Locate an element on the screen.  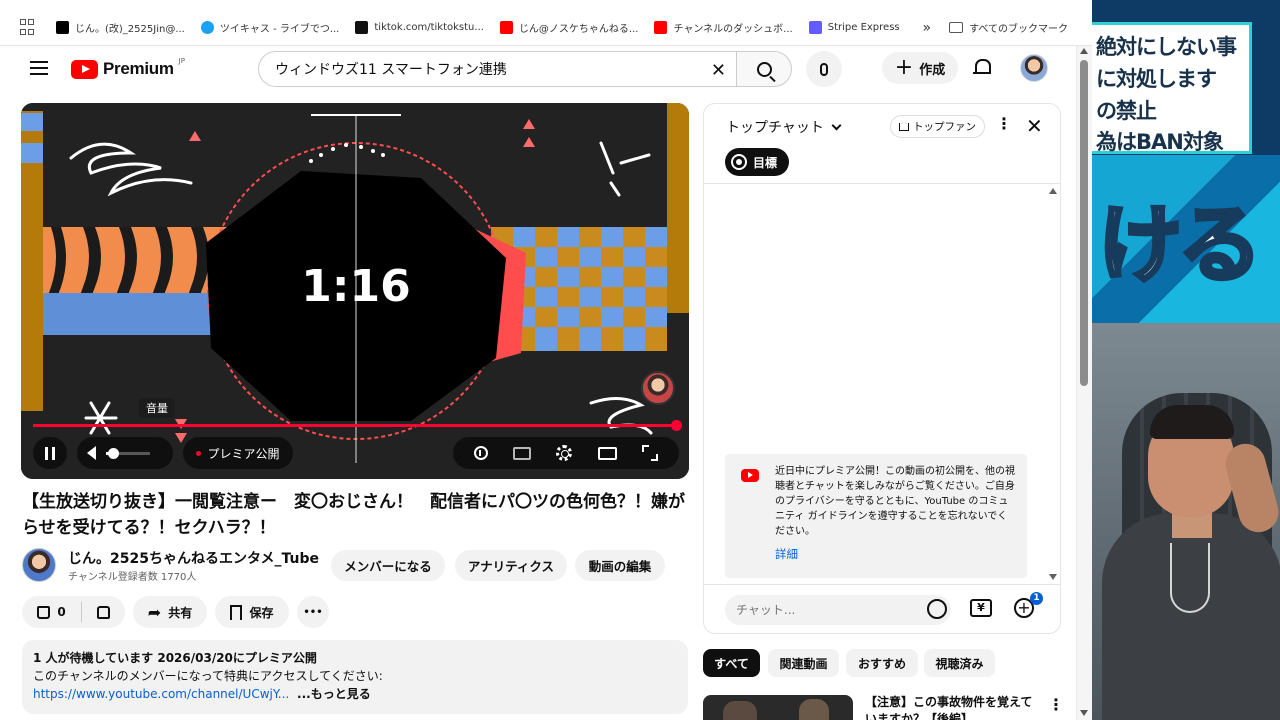
overlay-rules-panel: 絶対にしない事 に対処します の禁止 為はBAN対象 is located at coordinates (1172, 88).